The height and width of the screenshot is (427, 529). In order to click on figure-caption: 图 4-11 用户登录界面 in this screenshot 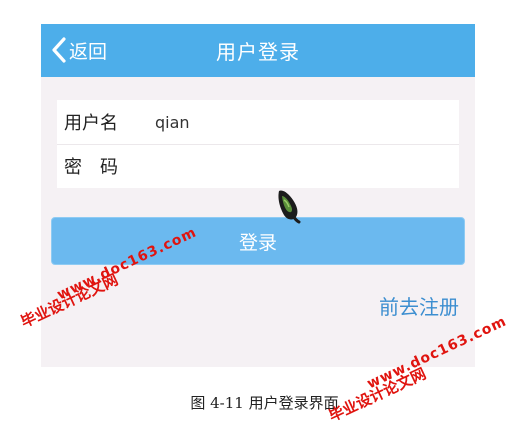, I will do `click(264, 403)`.